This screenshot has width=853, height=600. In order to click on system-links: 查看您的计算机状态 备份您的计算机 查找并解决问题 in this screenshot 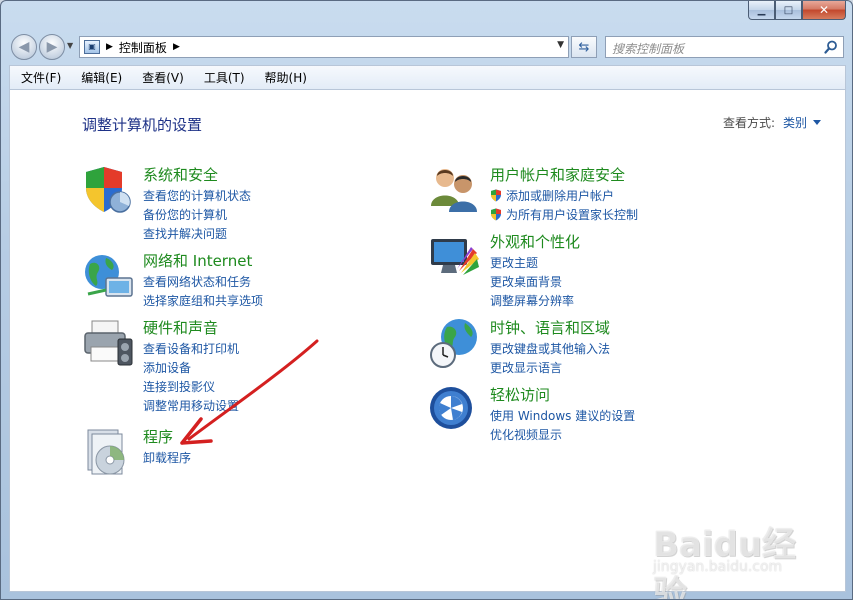, I will do `click(197, 214)`.